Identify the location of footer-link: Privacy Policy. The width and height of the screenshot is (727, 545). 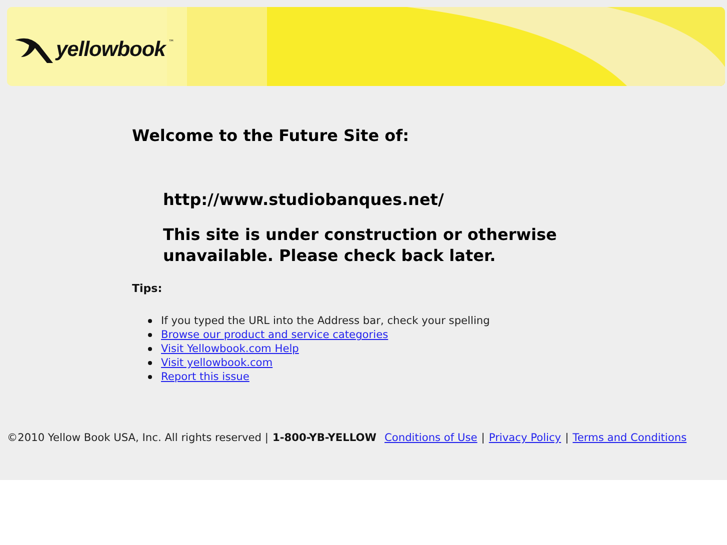
(525, 438).